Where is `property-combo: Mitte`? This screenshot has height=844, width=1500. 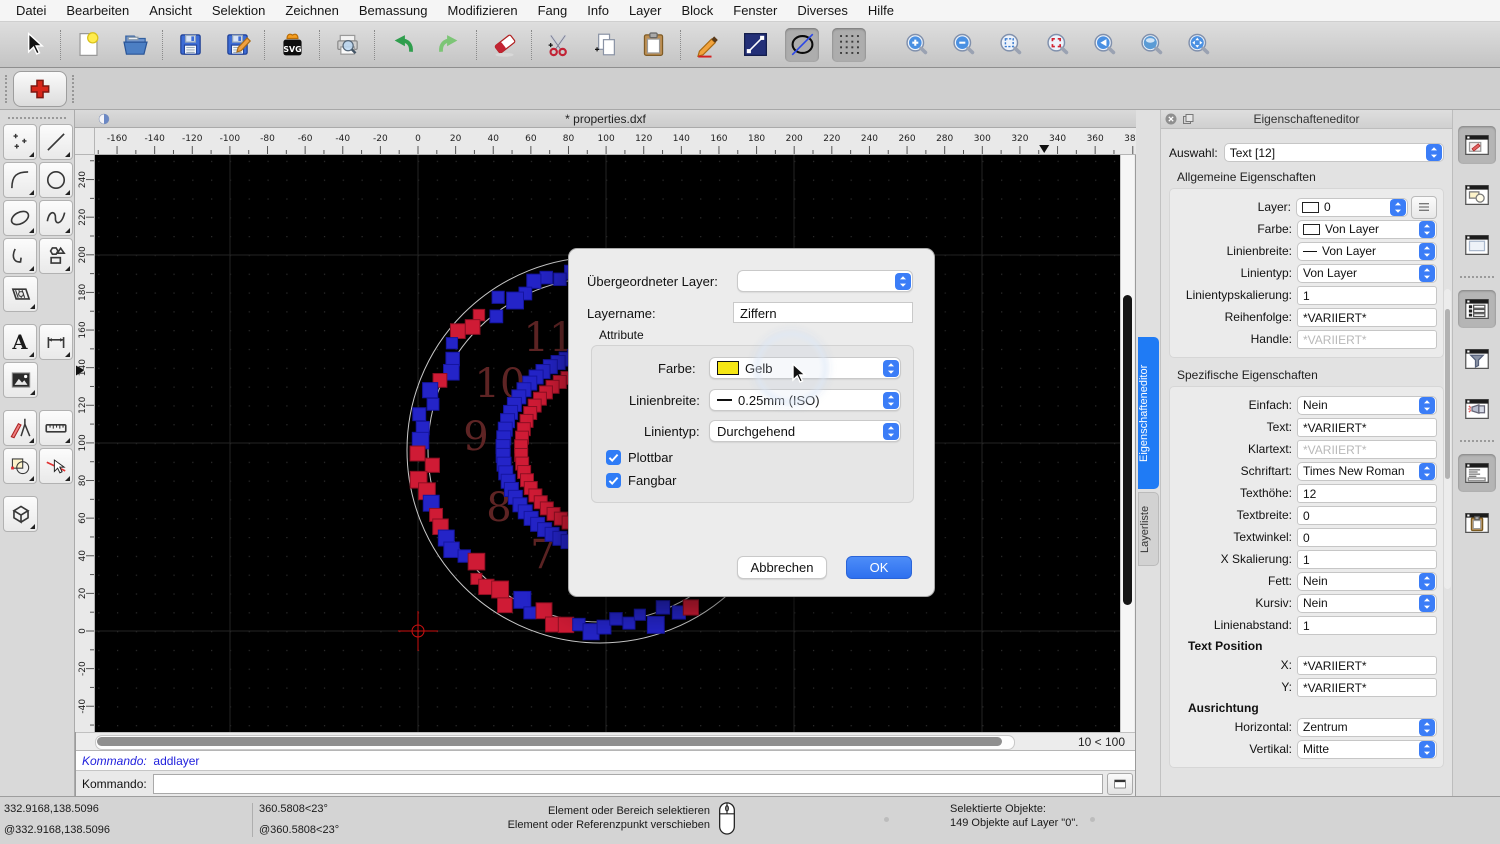 property-combo: Mitte is located at coordinates (1367, 749).